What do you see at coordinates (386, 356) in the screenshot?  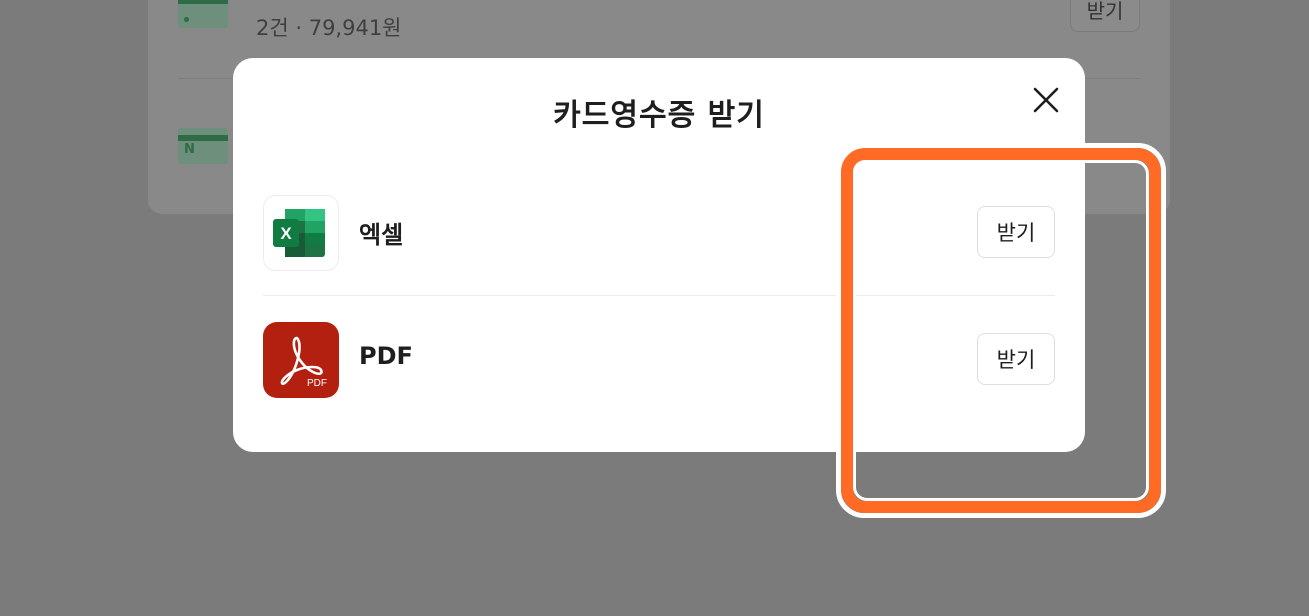 I see `pdf-label: PDF` at bounding box center [386, 356].